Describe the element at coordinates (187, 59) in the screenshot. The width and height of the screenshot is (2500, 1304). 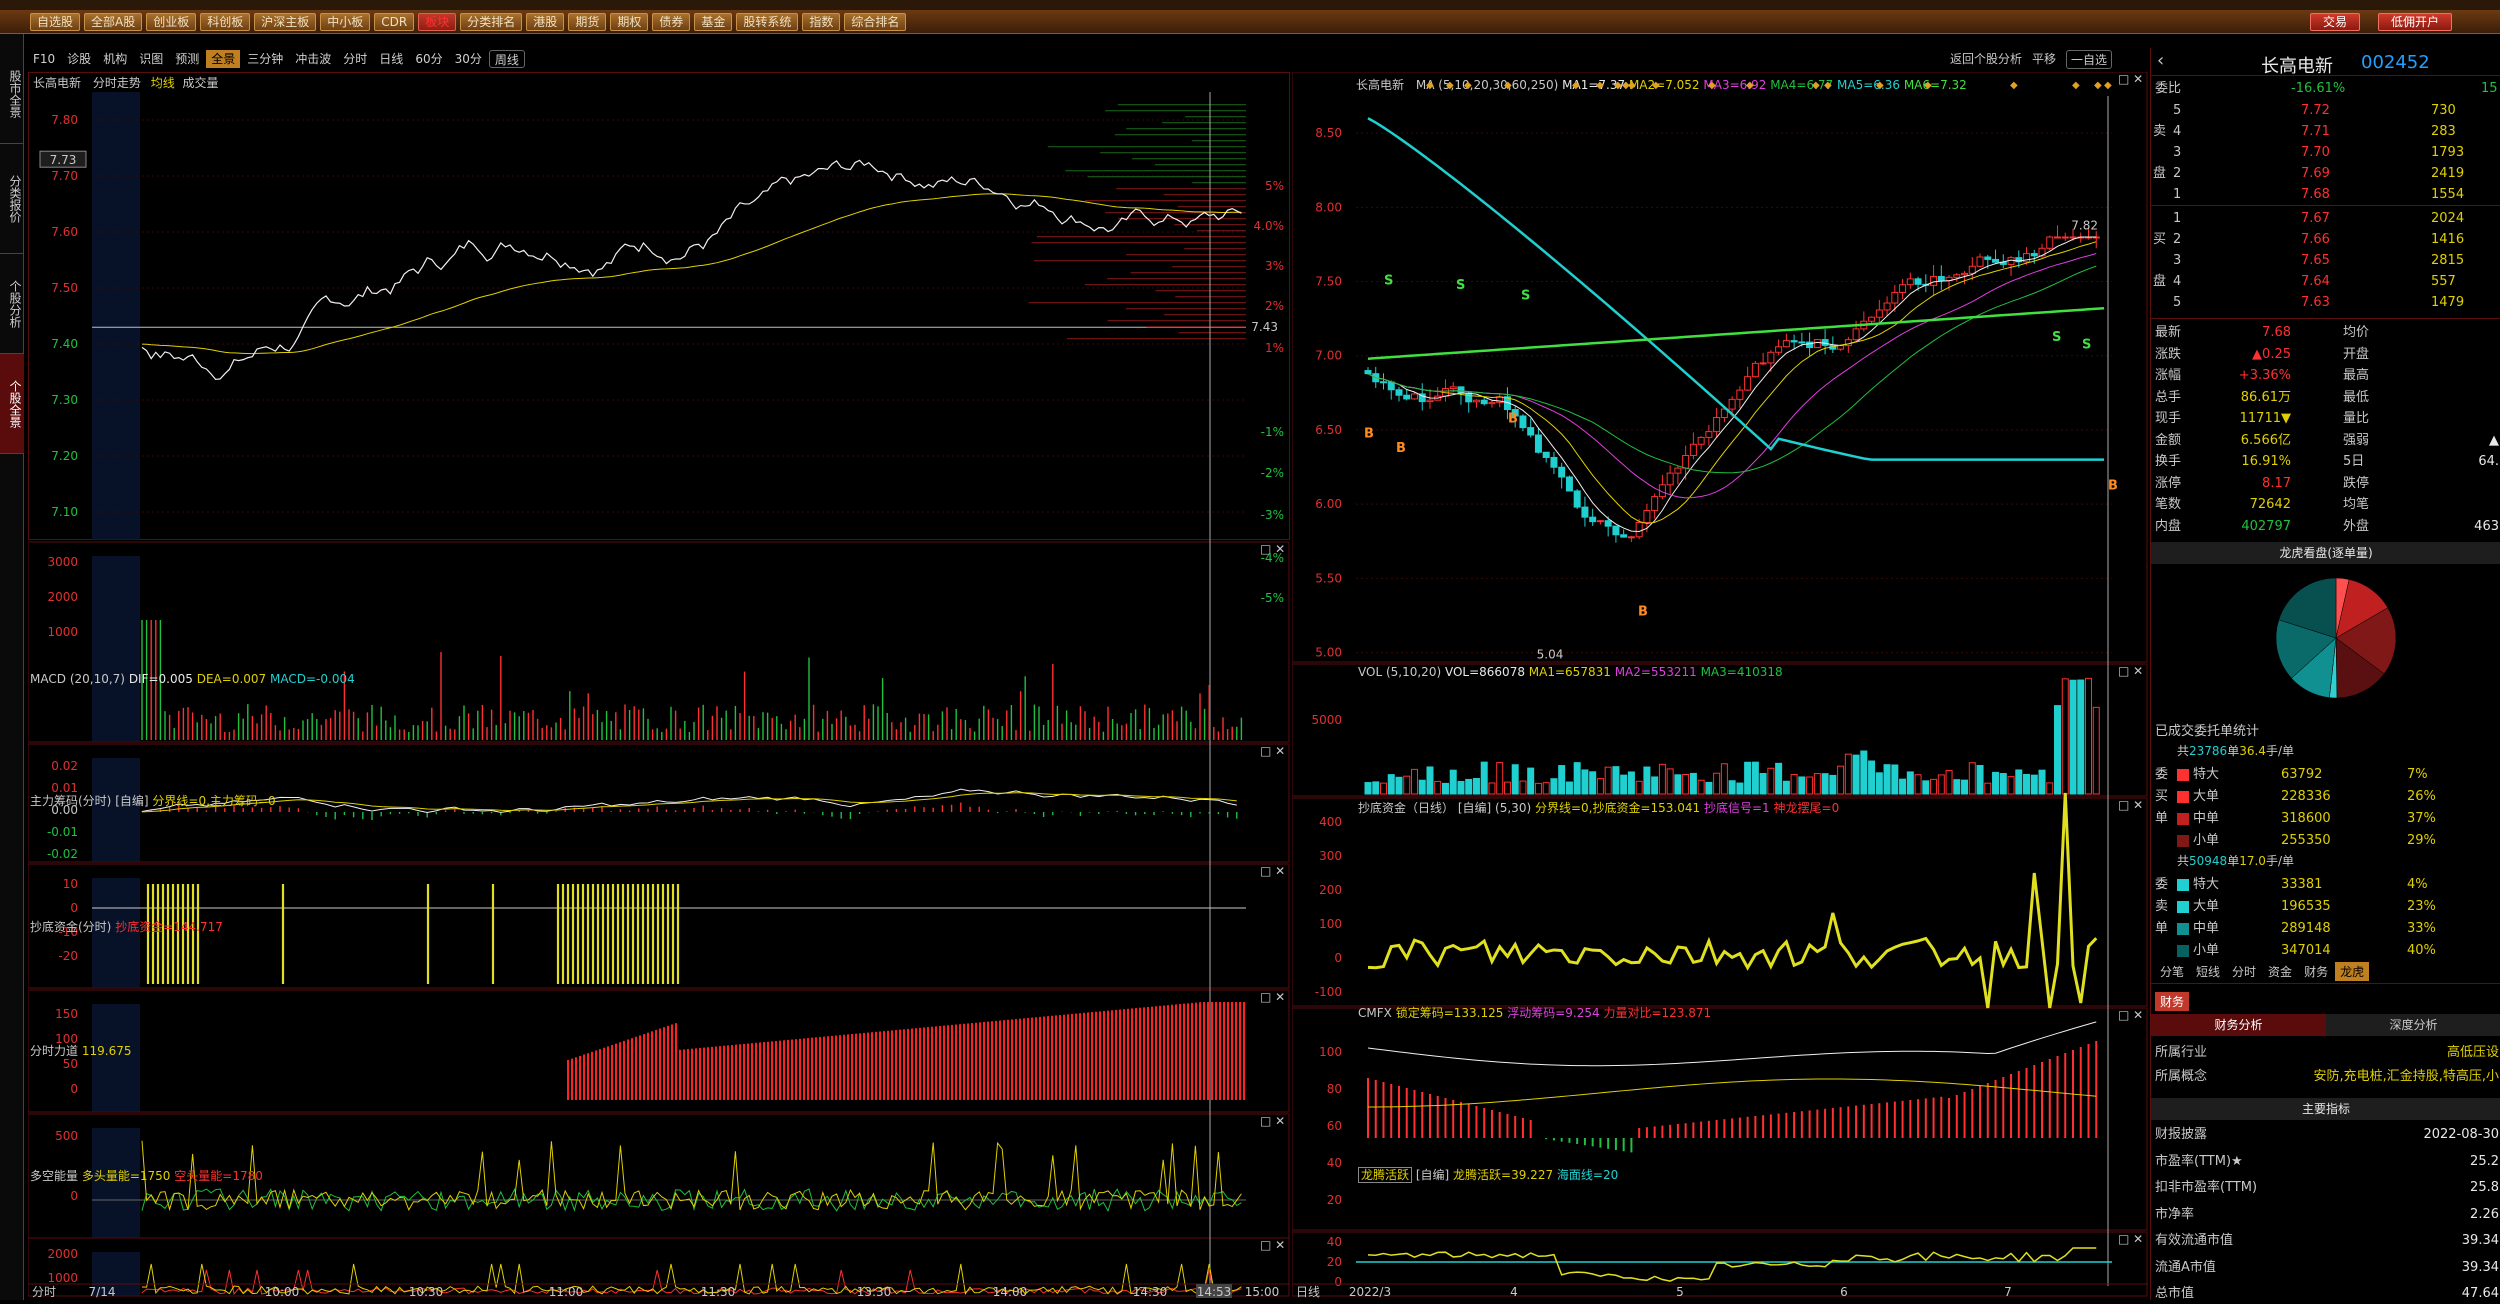
I see `subbar-item-4: 预测` at that location.